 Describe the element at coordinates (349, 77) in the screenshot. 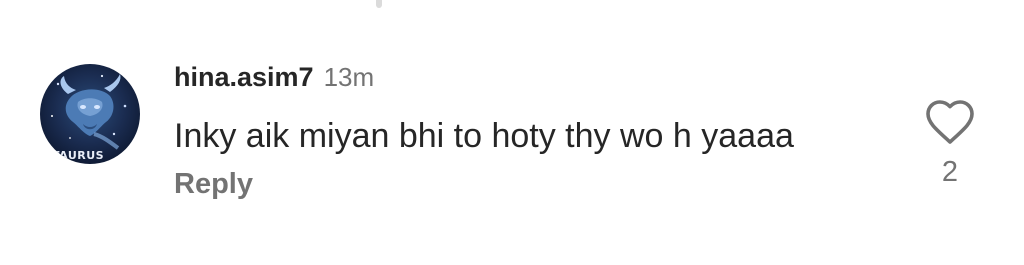

I see `comment-timestamp: 13m` at that location.